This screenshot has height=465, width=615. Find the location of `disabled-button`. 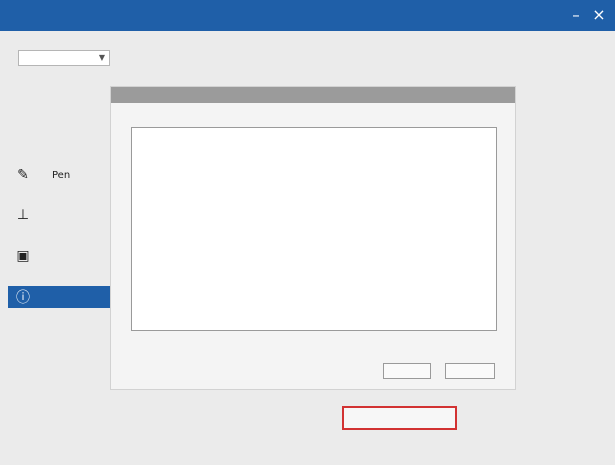

disabled-button is located at coordinates (407, 371).